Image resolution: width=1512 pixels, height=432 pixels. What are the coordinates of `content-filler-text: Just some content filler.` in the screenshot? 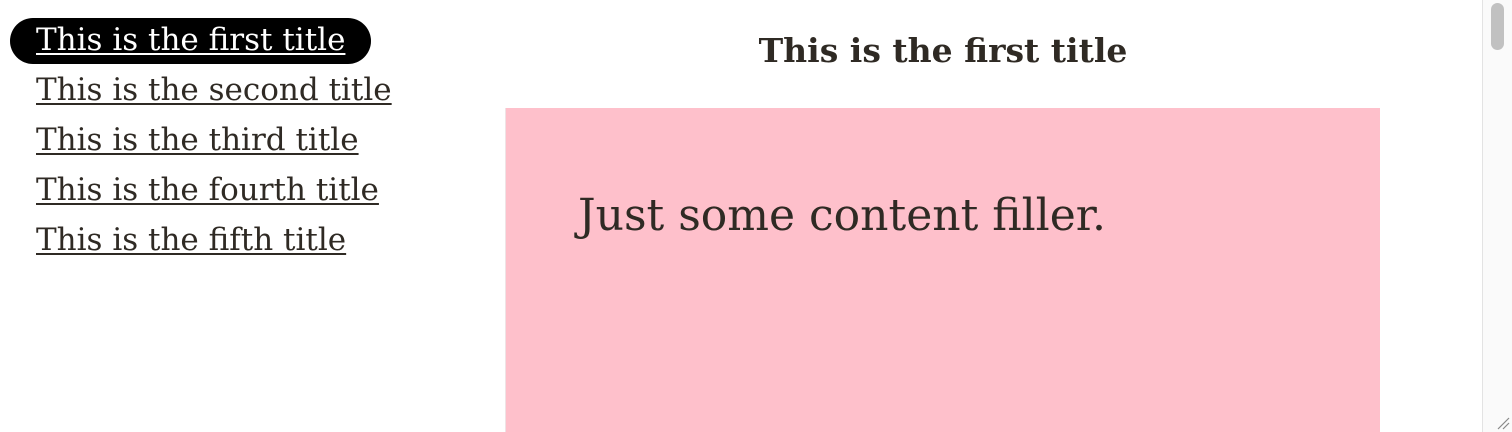 It's located at (842, 215).